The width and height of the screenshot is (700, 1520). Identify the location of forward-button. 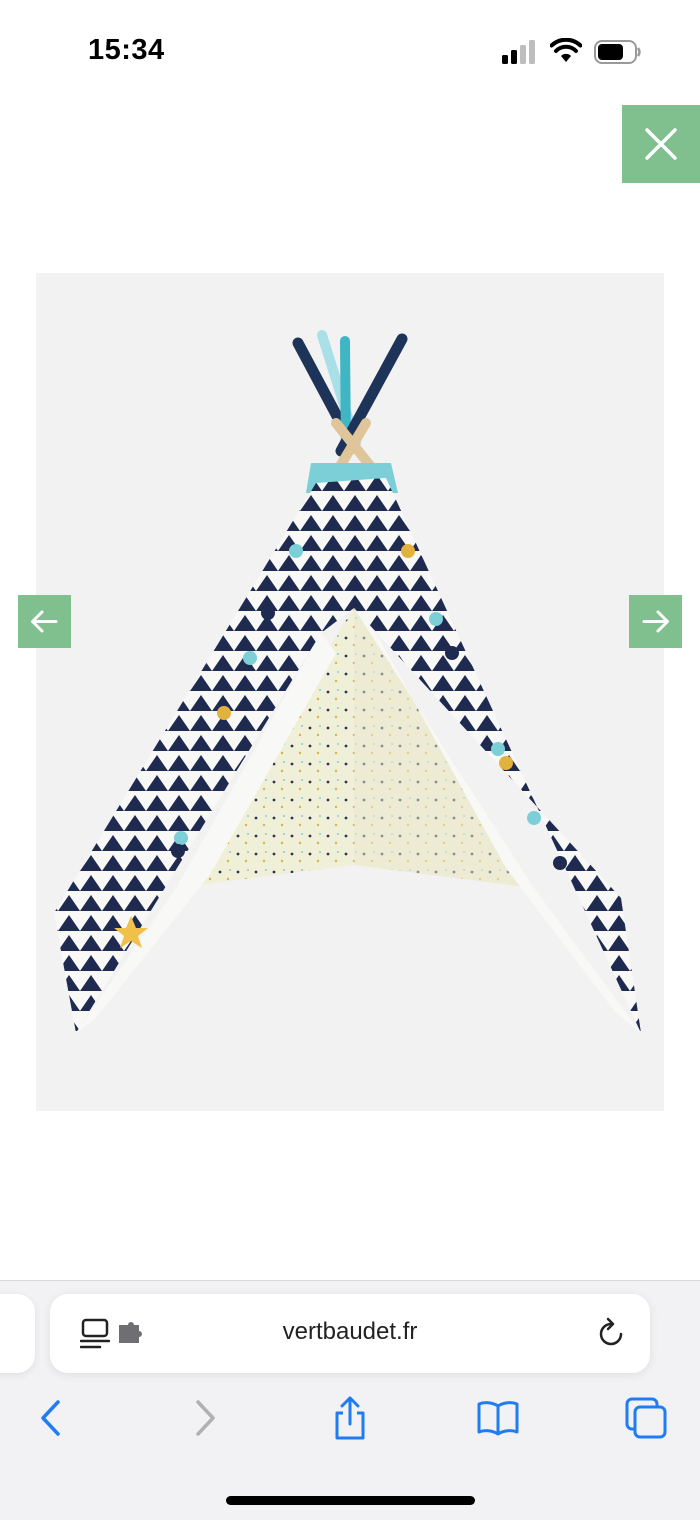
(204, 1418).